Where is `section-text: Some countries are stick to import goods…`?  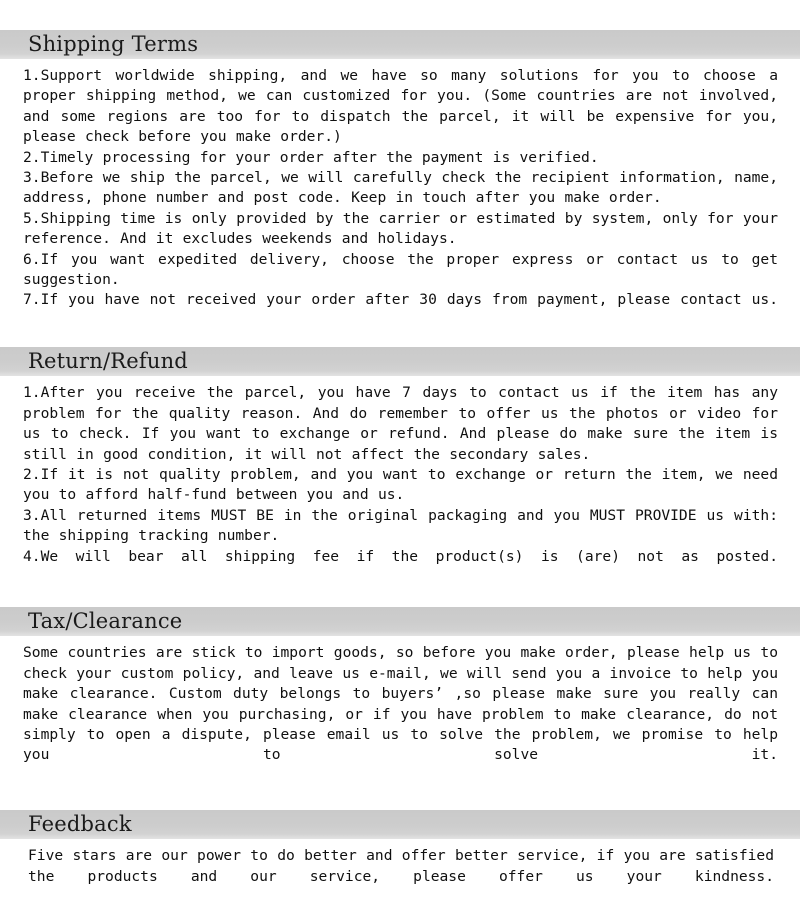 section-text: Some countries are stick to import goods… is located at coordinates (405, 704).